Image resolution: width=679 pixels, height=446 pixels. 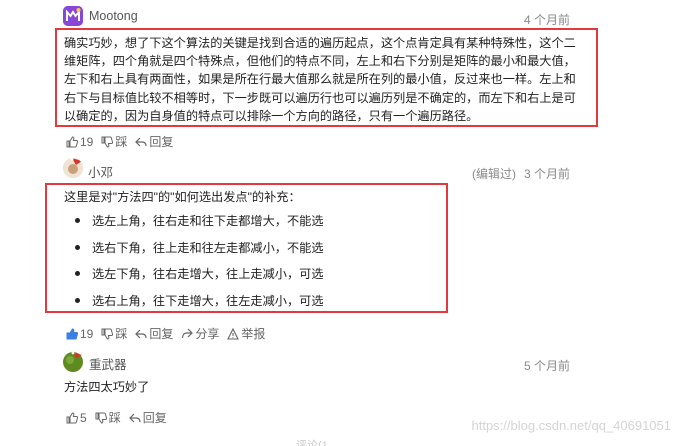 What do you see at coordinates (494, 174) in the screenshot?
I see `edited-label: (编辑过)` at bounding box center [494, 174].